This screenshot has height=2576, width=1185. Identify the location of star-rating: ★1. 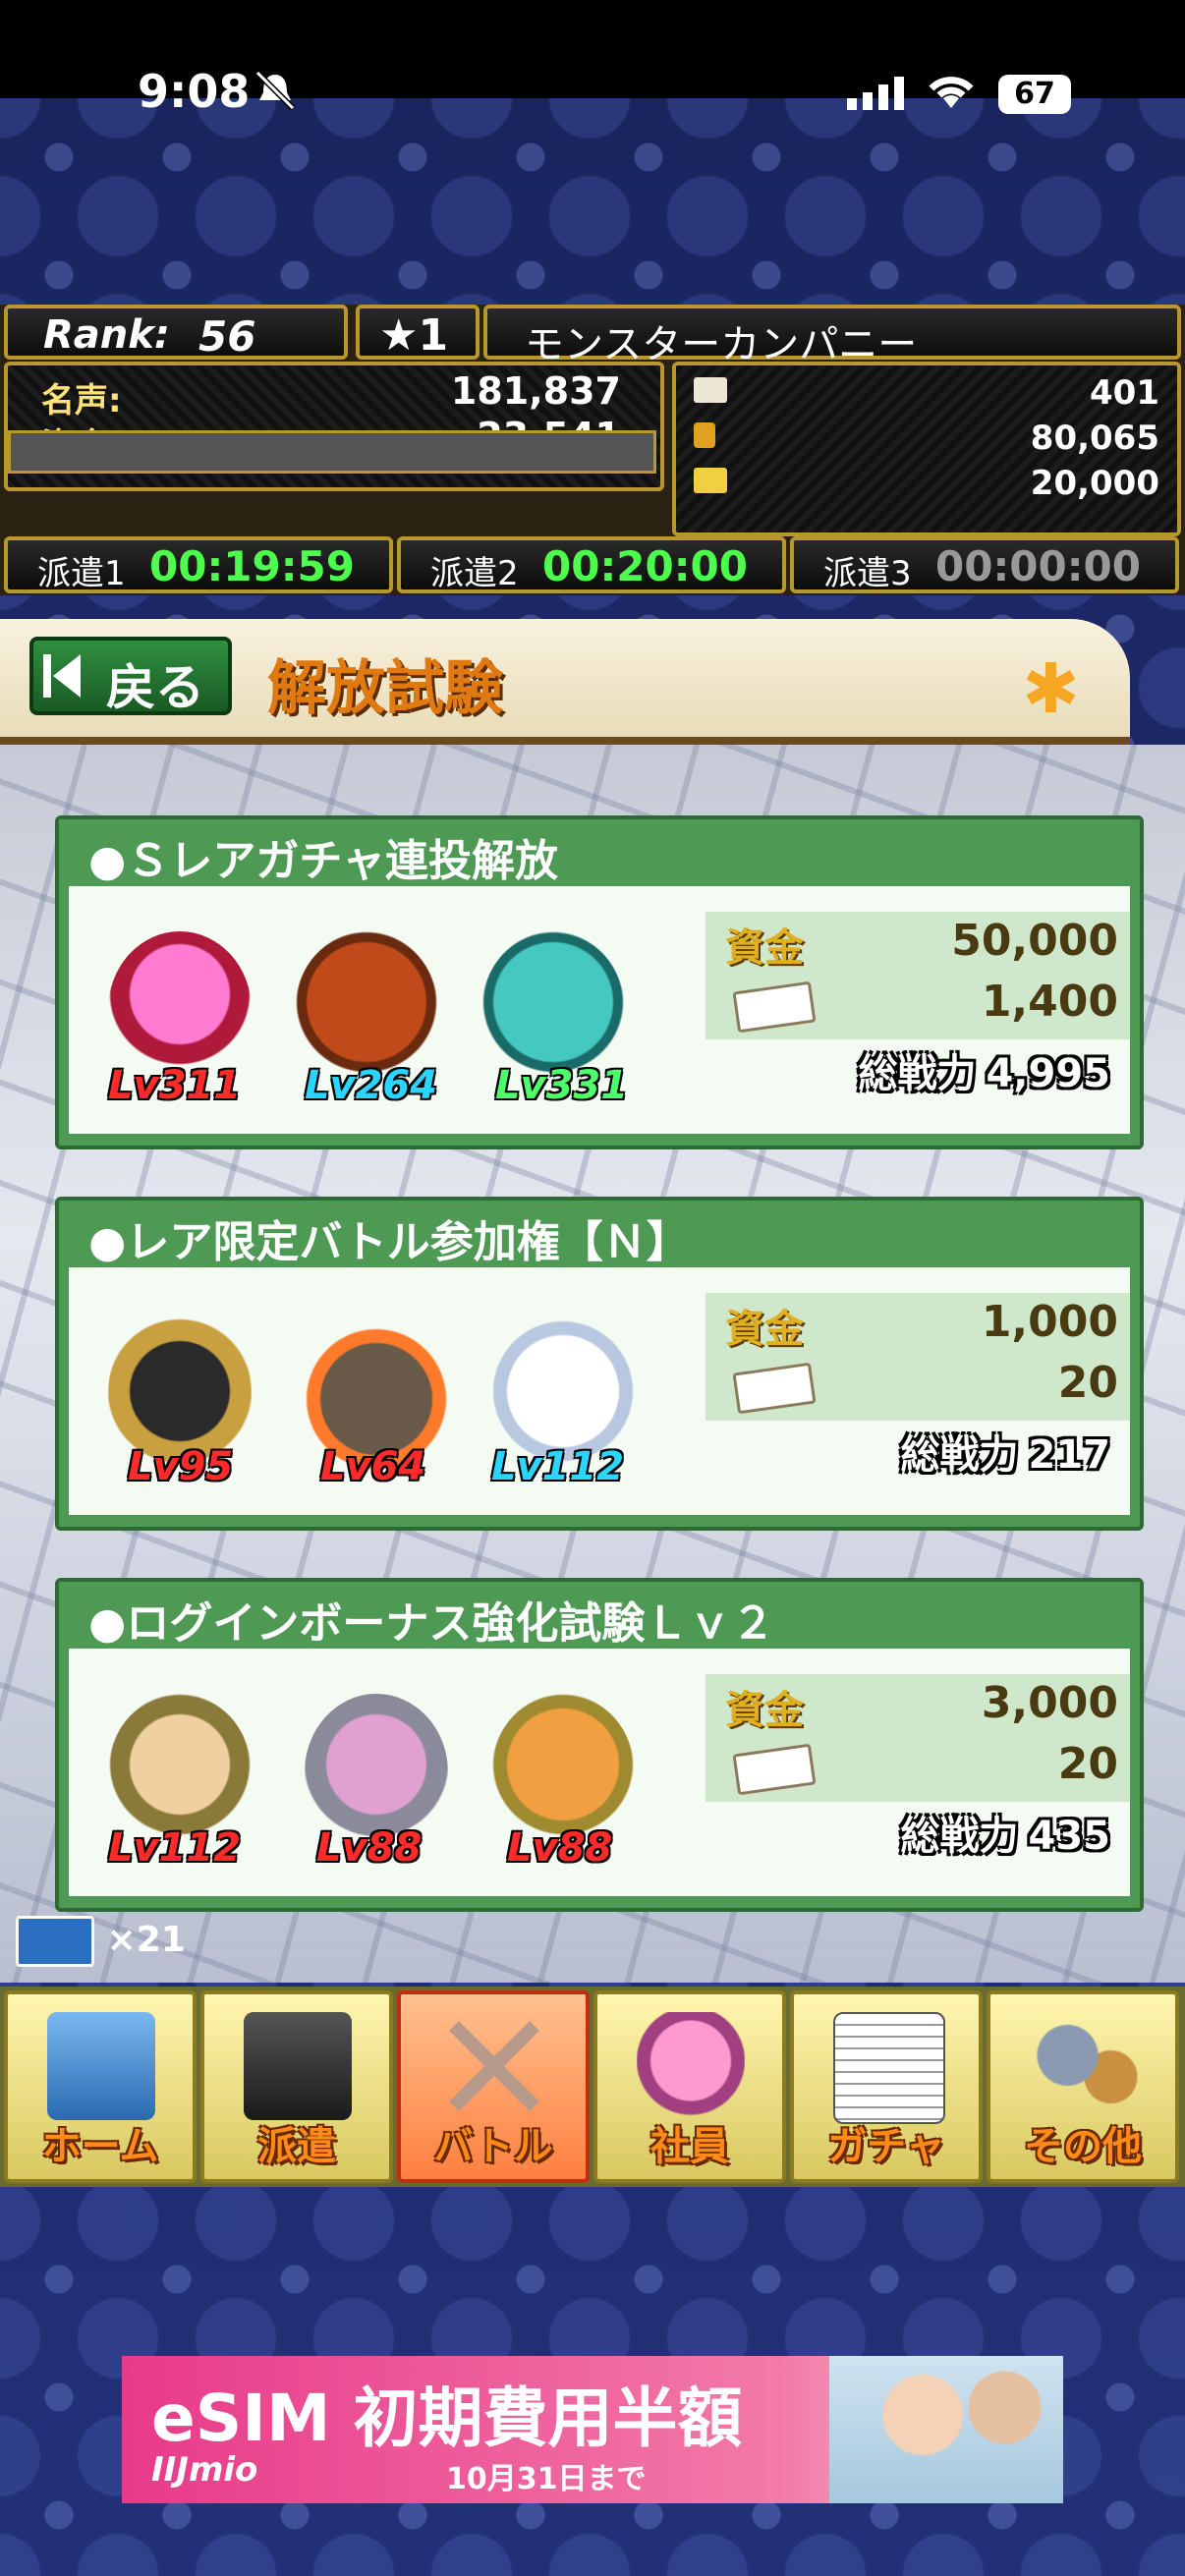
(414, 335).